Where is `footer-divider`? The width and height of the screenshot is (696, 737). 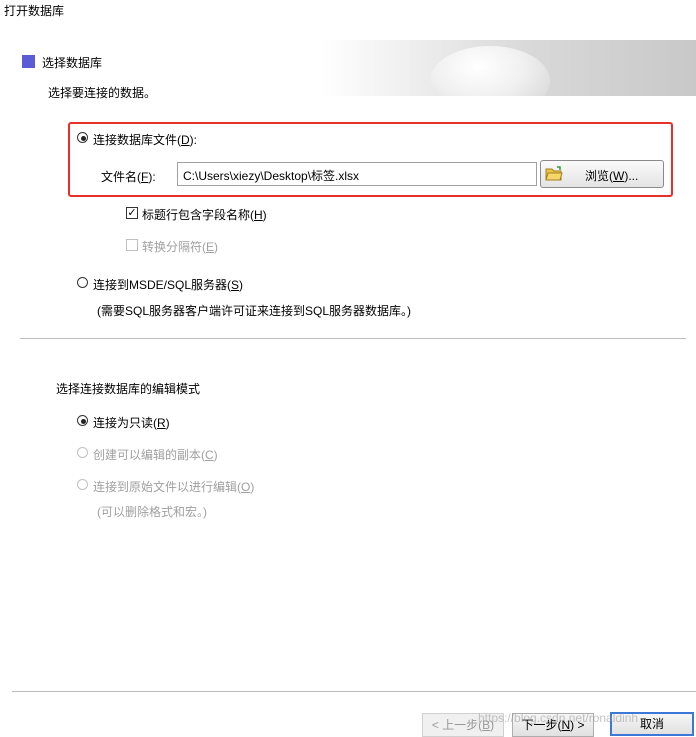
footer-divider is located at coordinates (354, 691).